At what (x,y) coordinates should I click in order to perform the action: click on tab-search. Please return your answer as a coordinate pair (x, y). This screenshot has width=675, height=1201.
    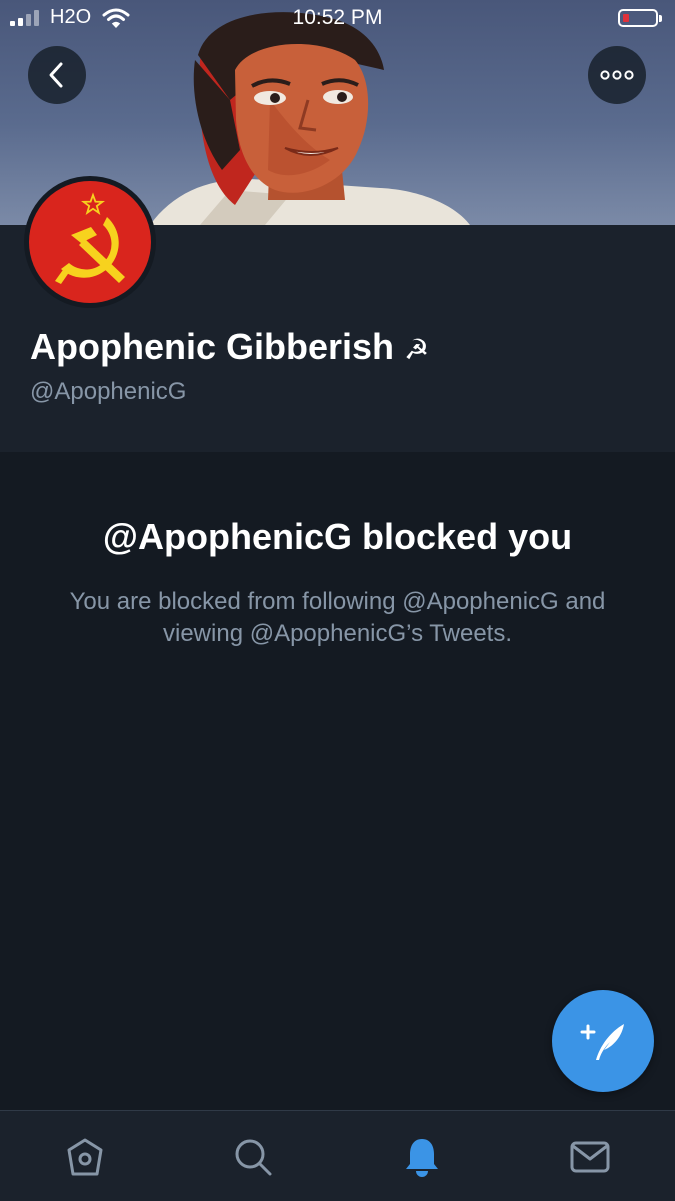
    Looking at the image, I should click on (253, 1157).